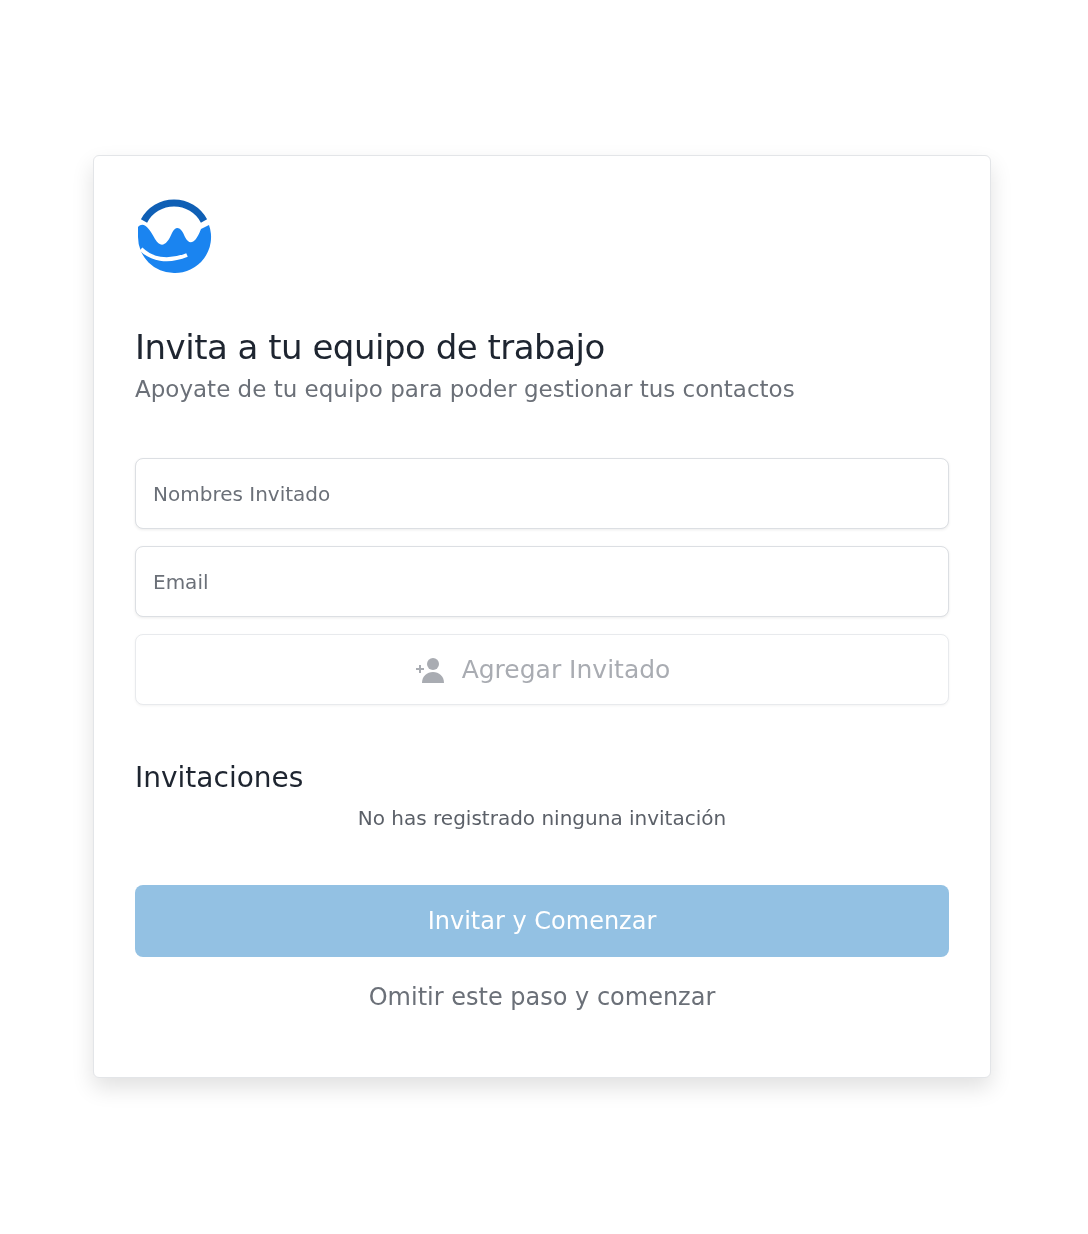  I want to click on logo-icon, so click(174, 236).